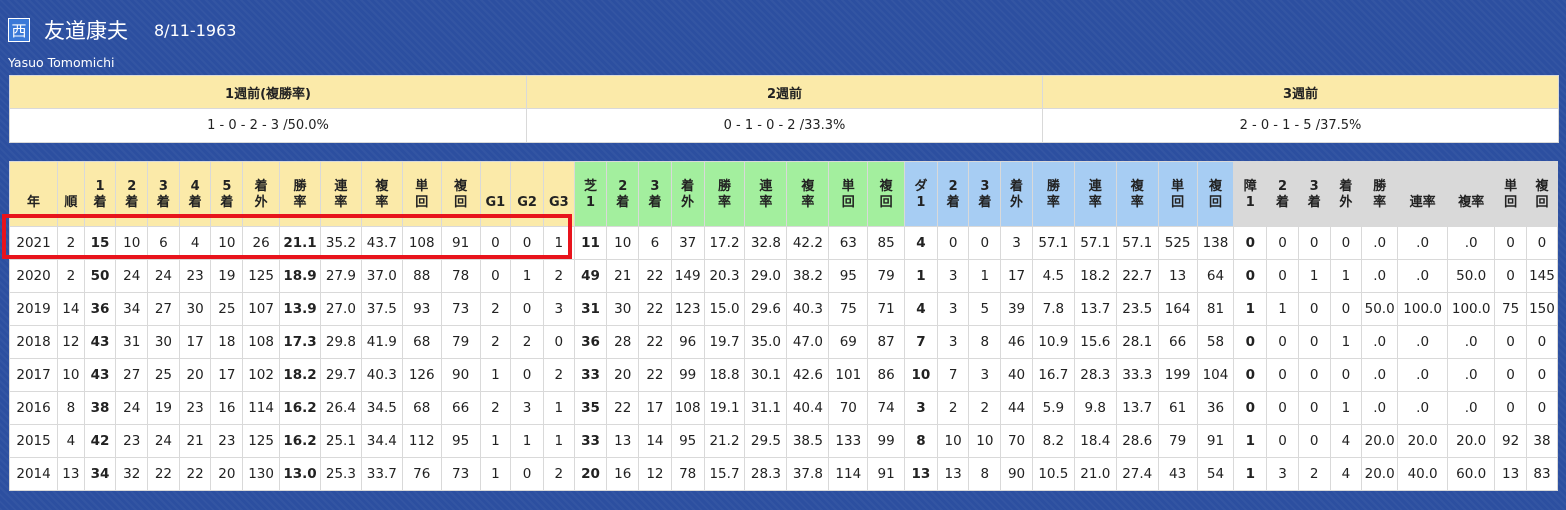  Describe the element at coordinates (655, 408) in the screenshot. I see `stat-cell: 17` at that location.